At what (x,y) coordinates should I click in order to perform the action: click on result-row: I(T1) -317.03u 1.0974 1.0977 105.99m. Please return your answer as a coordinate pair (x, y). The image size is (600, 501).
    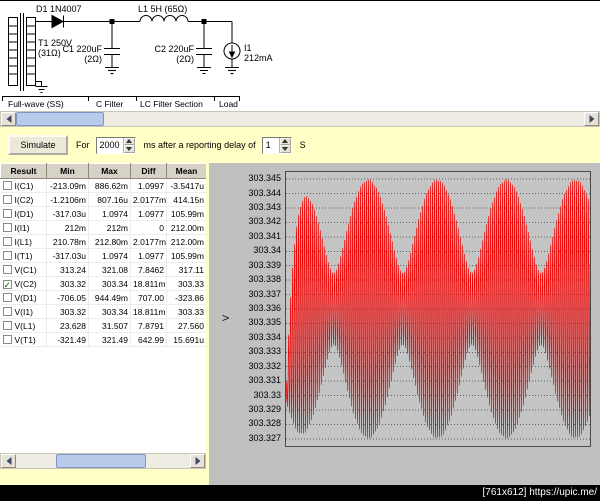
    Looking at the image, I should click on (103, 255).